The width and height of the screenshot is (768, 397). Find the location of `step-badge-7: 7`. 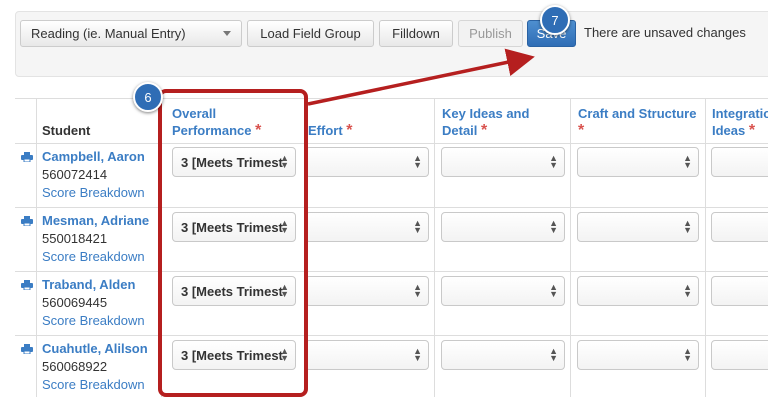

step-badge-7: 7 is located at coordinates (555, 20).